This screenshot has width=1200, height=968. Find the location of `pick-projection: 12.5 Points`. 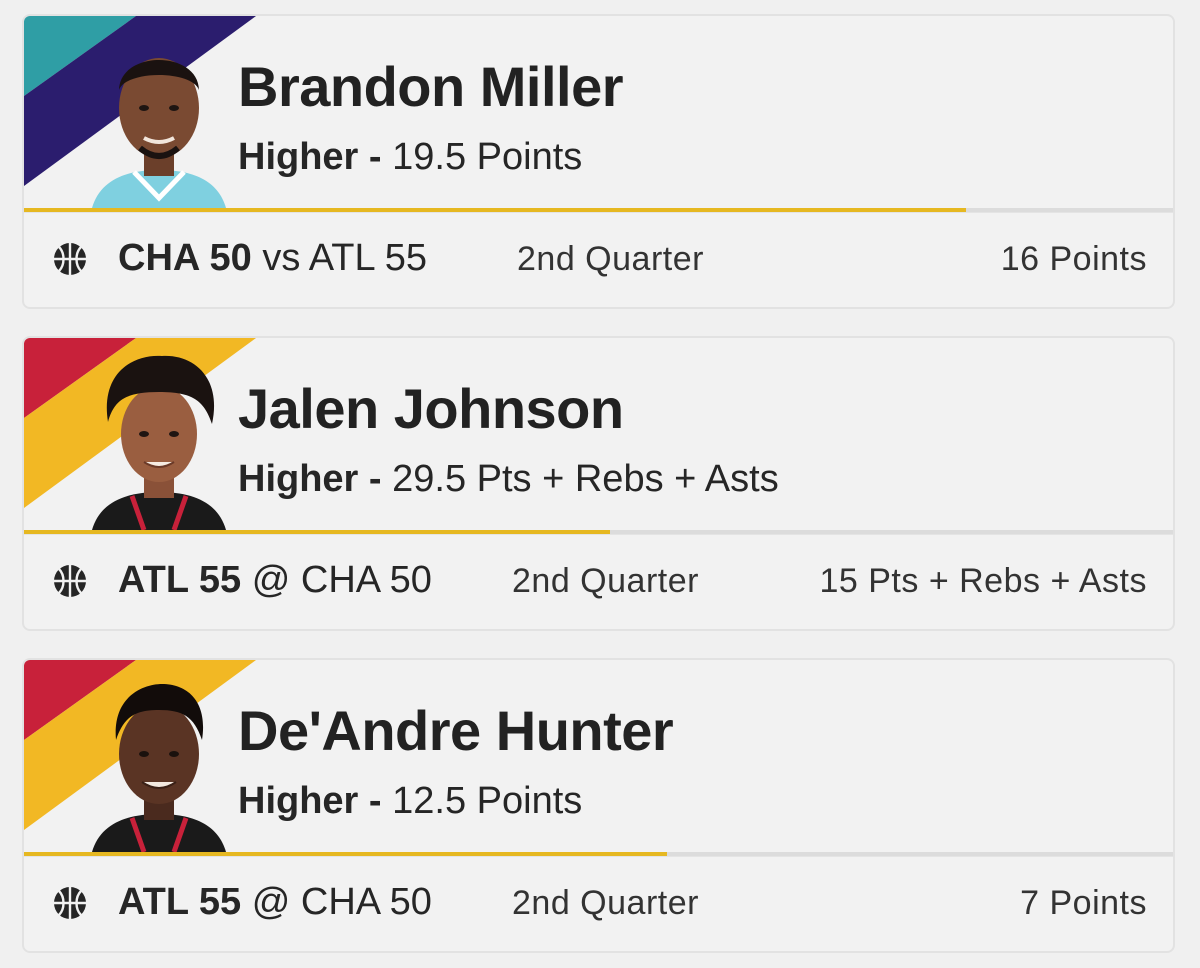

pick-projection: 12.5 Points is located at coordinates (487, 801).